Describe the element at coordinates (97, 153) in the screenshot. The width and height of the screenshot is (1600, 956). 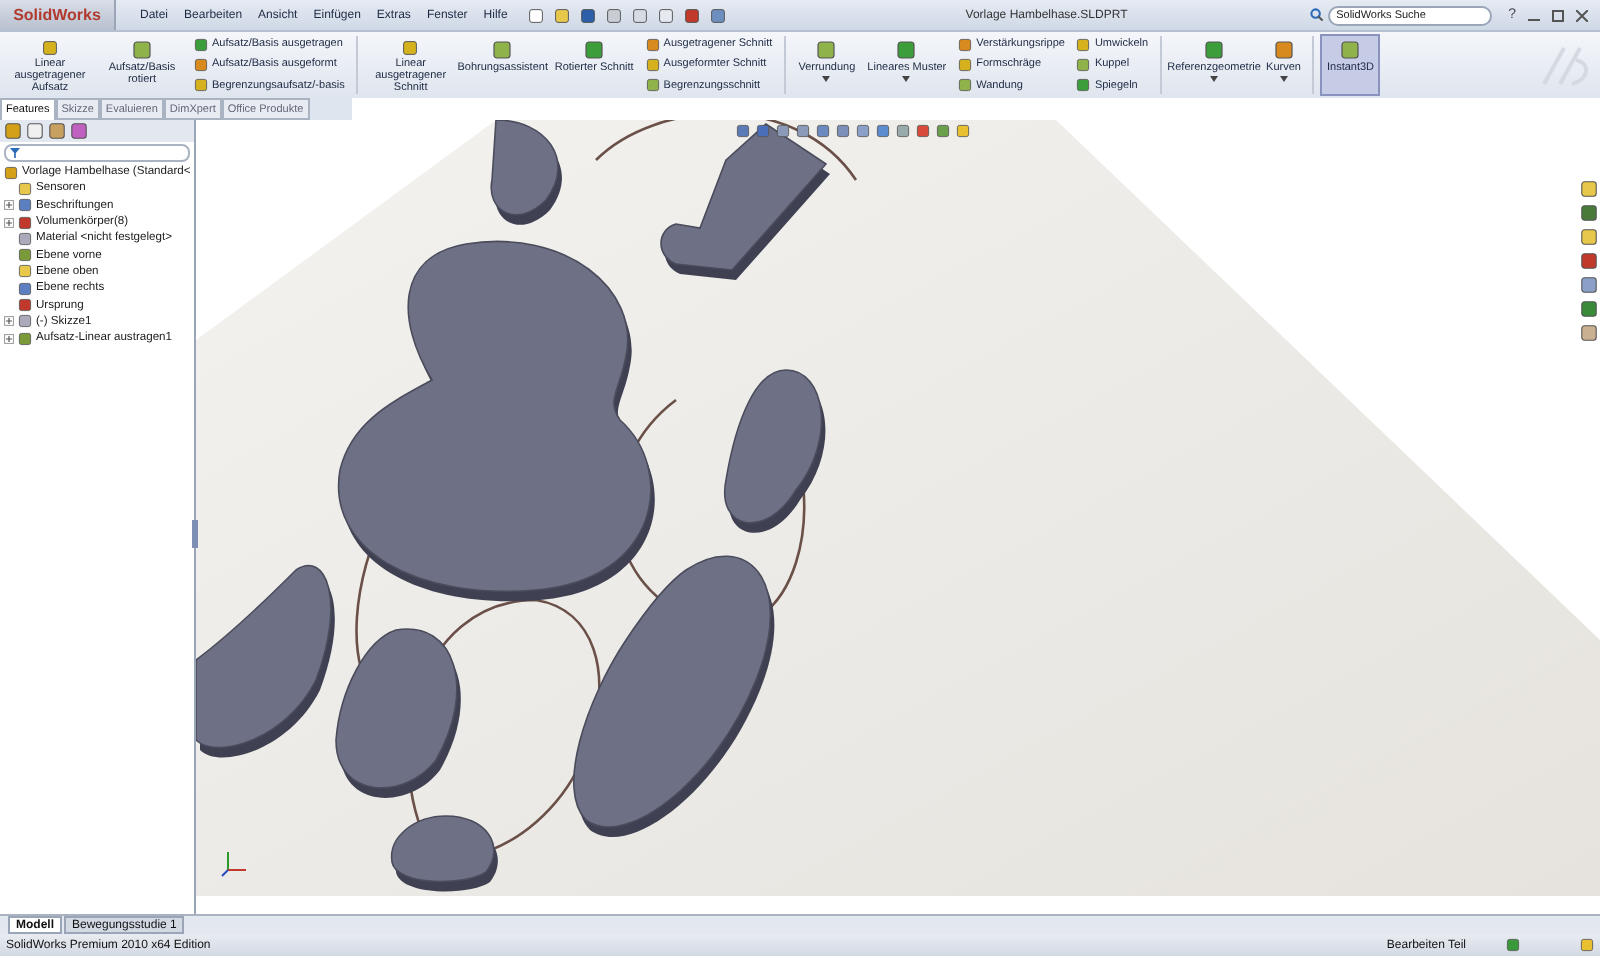
I see `filter-field` at that location.